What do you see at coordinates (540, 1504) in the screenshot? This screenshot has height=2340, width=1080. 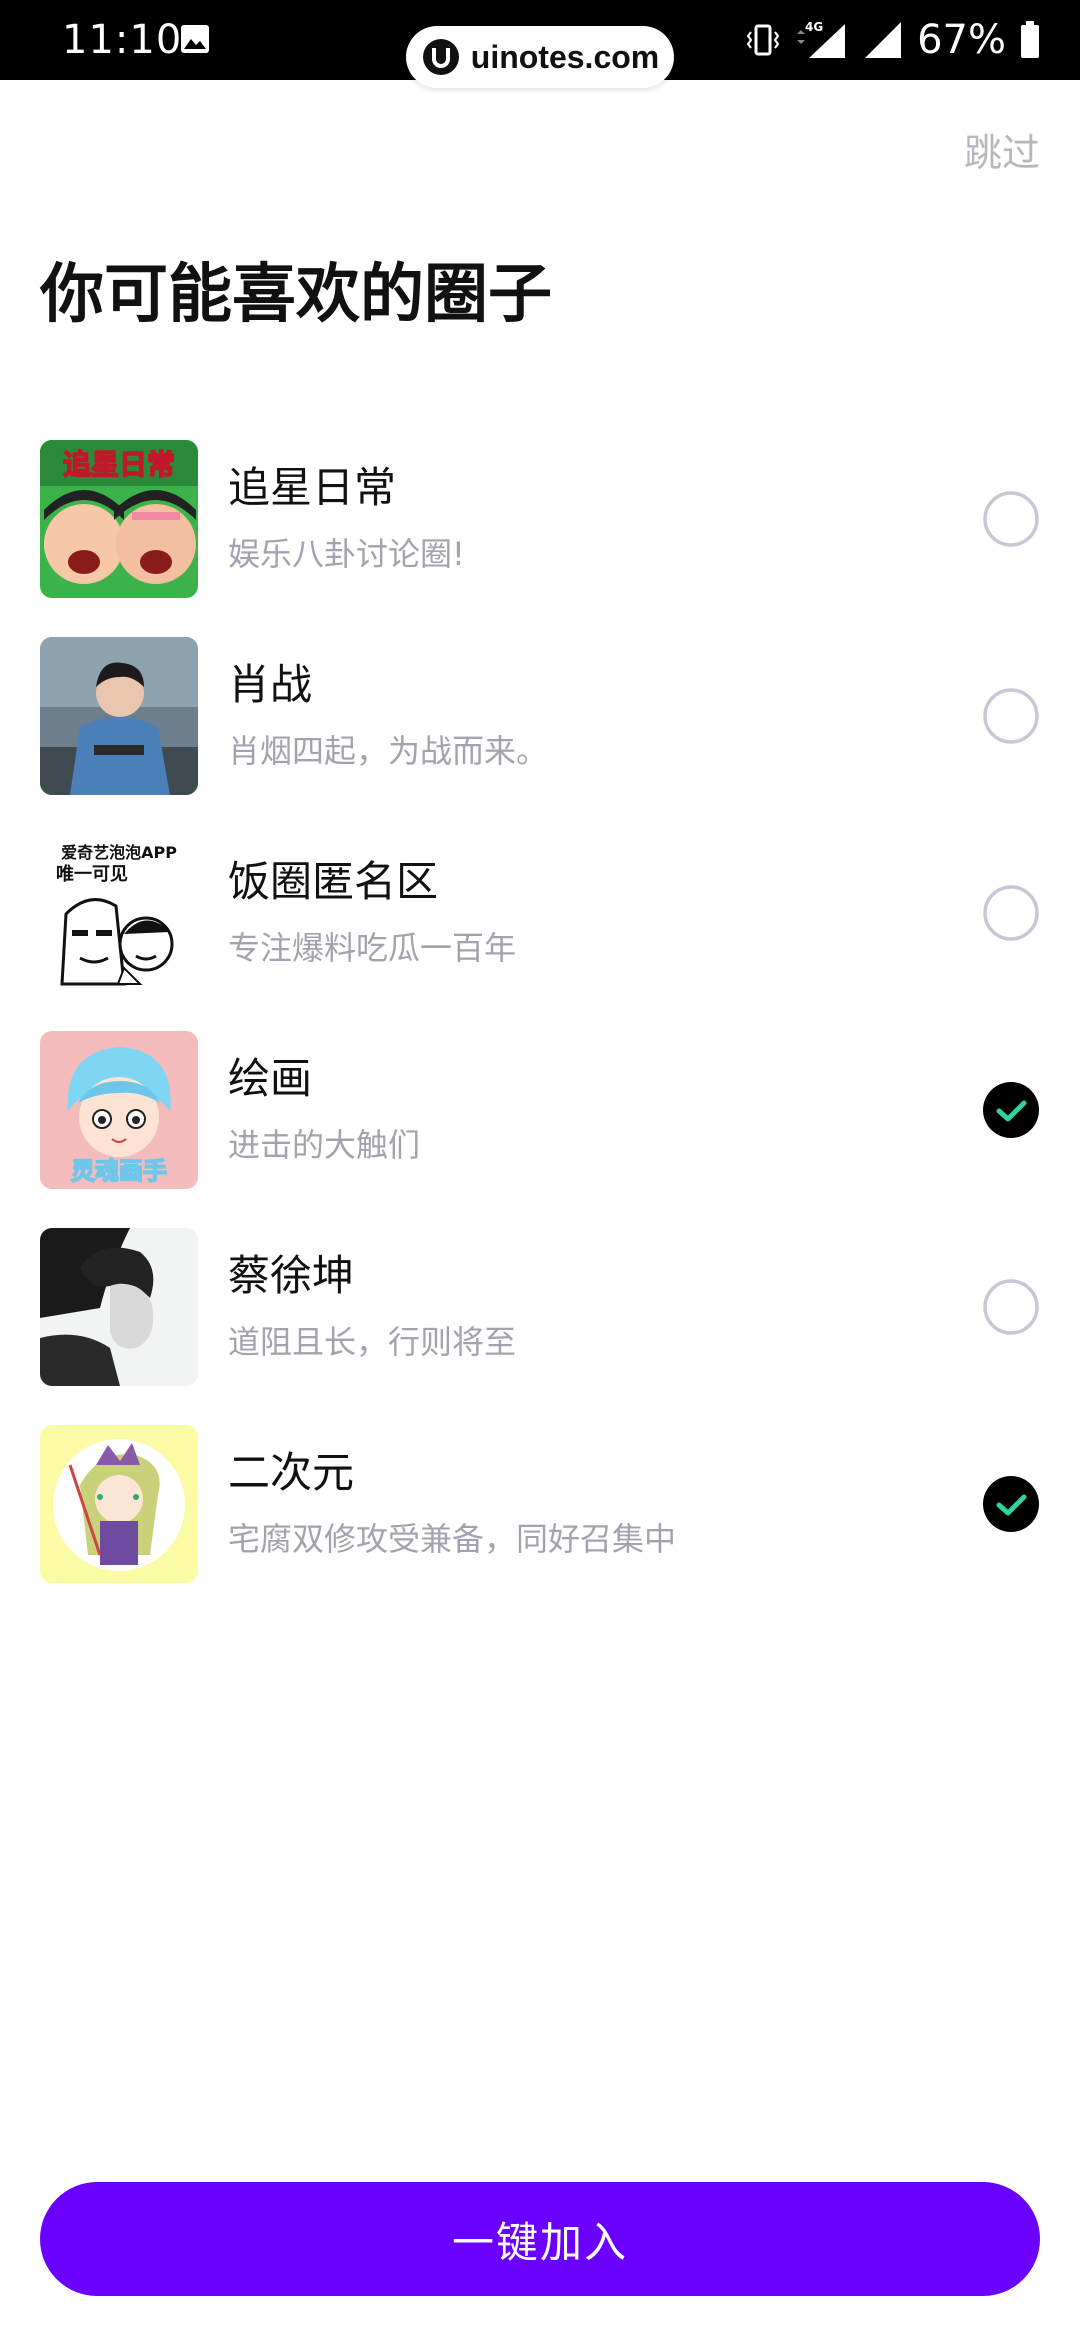 I see `circle-item-erciyuan: 二次元 宅腐双修攻受兼备，同好召集中` at bounding box center [540, 1504].